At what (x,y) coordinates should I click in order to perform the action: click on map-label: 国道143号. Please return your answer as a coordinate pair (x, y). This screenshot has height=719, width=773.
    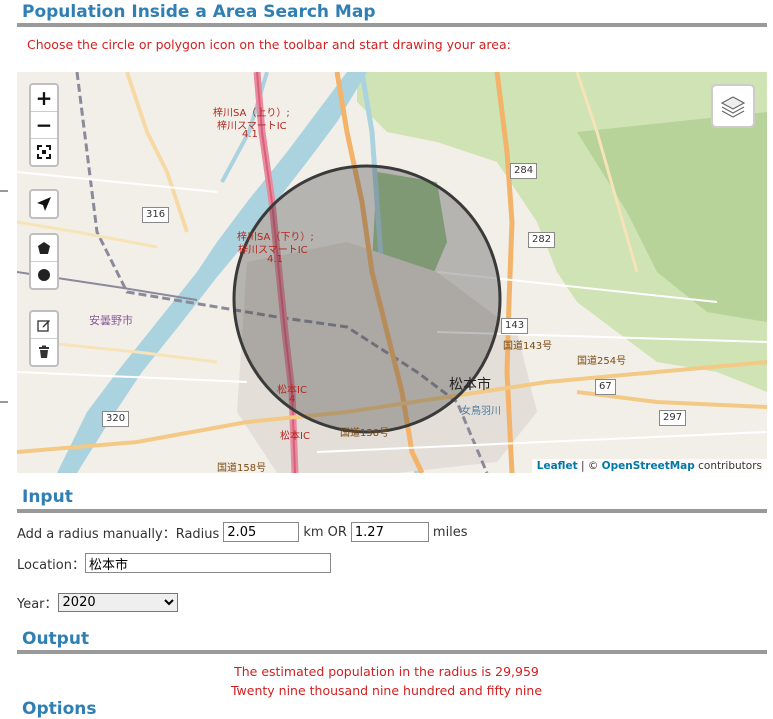
    Looking at the image, I should click on (528, 346).